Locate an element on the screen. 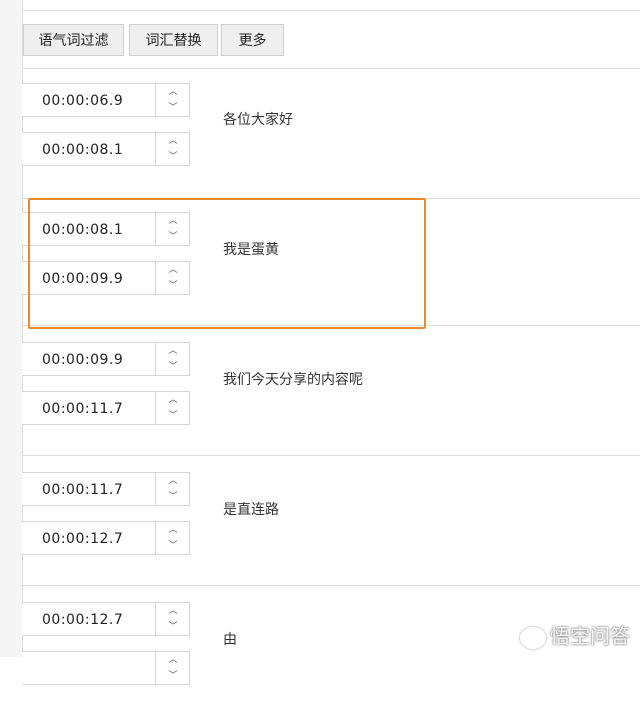 Image resolution: width=640 pixels, height=715 pixels. subtitle-text: 由 is located at coordinates (230, 639).